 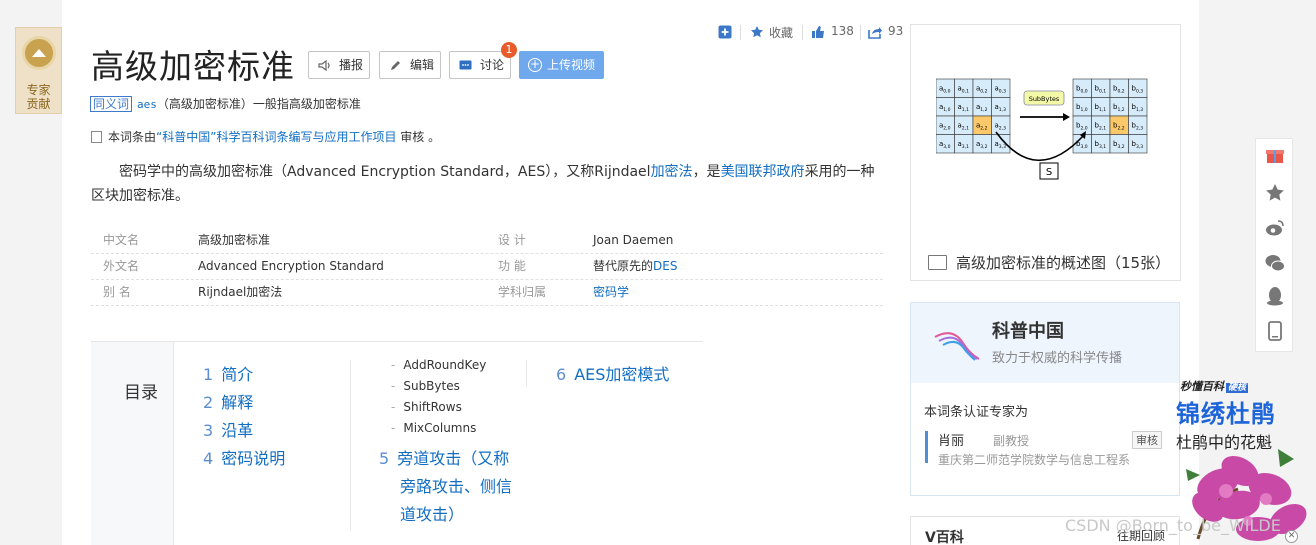 What do you see at coordinates (512, 266) in the screenshot?
I see `info-key: 功 能` at bounding box center [512, 266].